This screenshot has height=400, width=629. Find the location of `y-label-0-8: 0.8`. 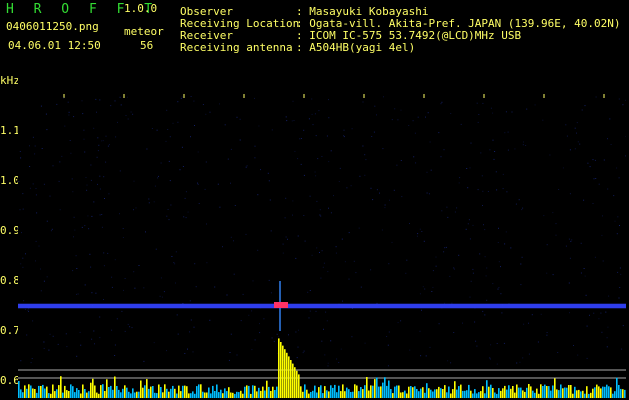

y-label-0-8: 0.8 is located at coordinates (10, 280).